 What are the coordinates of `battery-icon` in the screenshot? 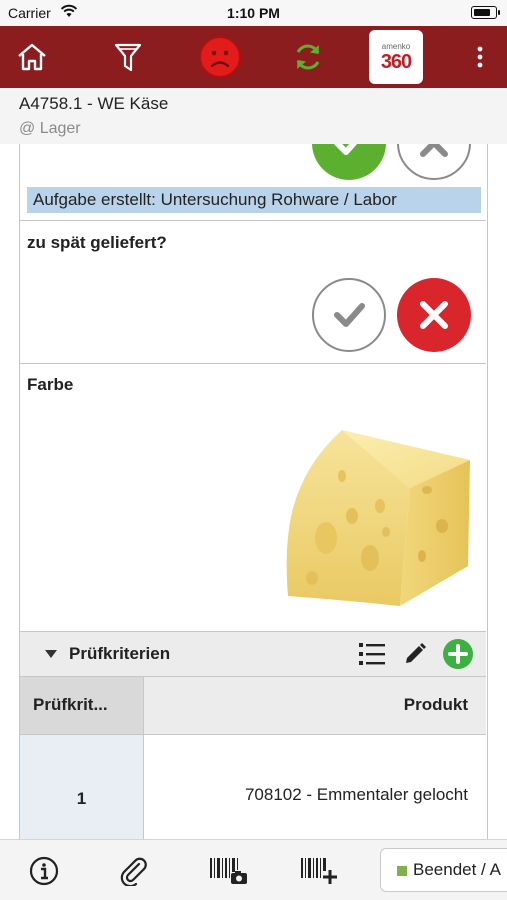 It's located at (485, 12).